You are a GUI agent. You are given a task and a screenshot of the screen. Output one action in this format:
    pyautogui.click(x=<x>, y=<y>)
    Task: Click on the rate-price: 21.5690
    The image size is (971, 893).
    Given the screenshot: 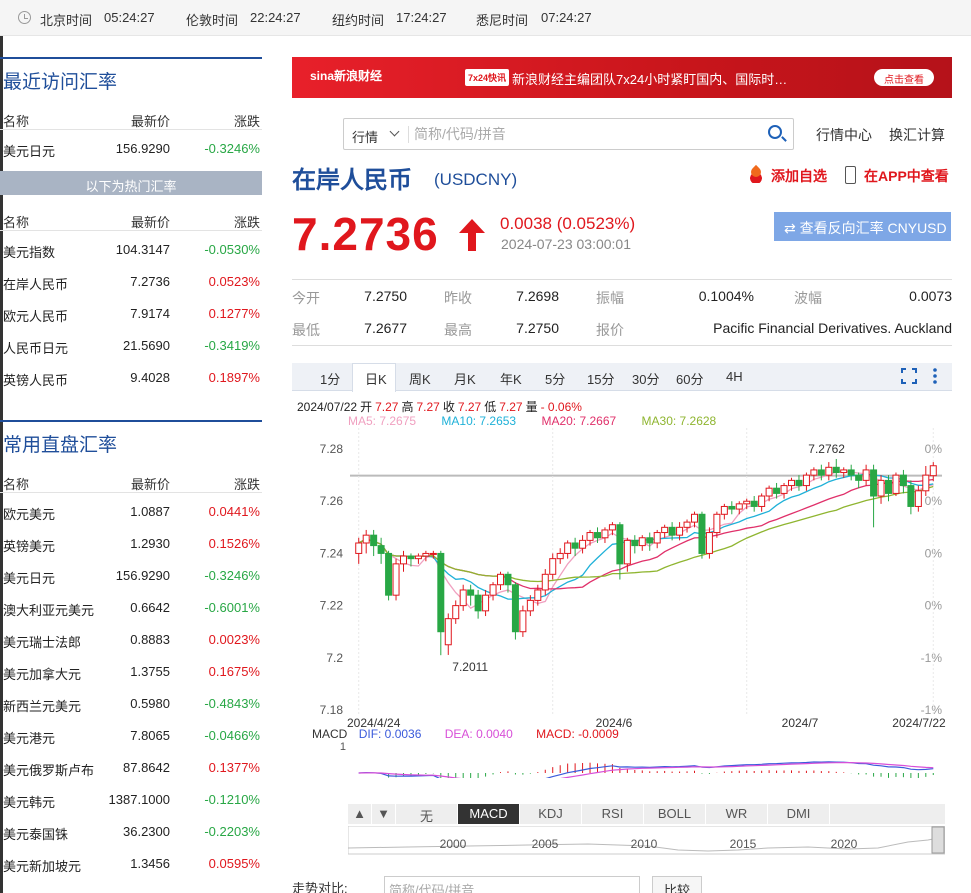 What is the action you would take?
    pyautogui.click(x=146, y=345)
    